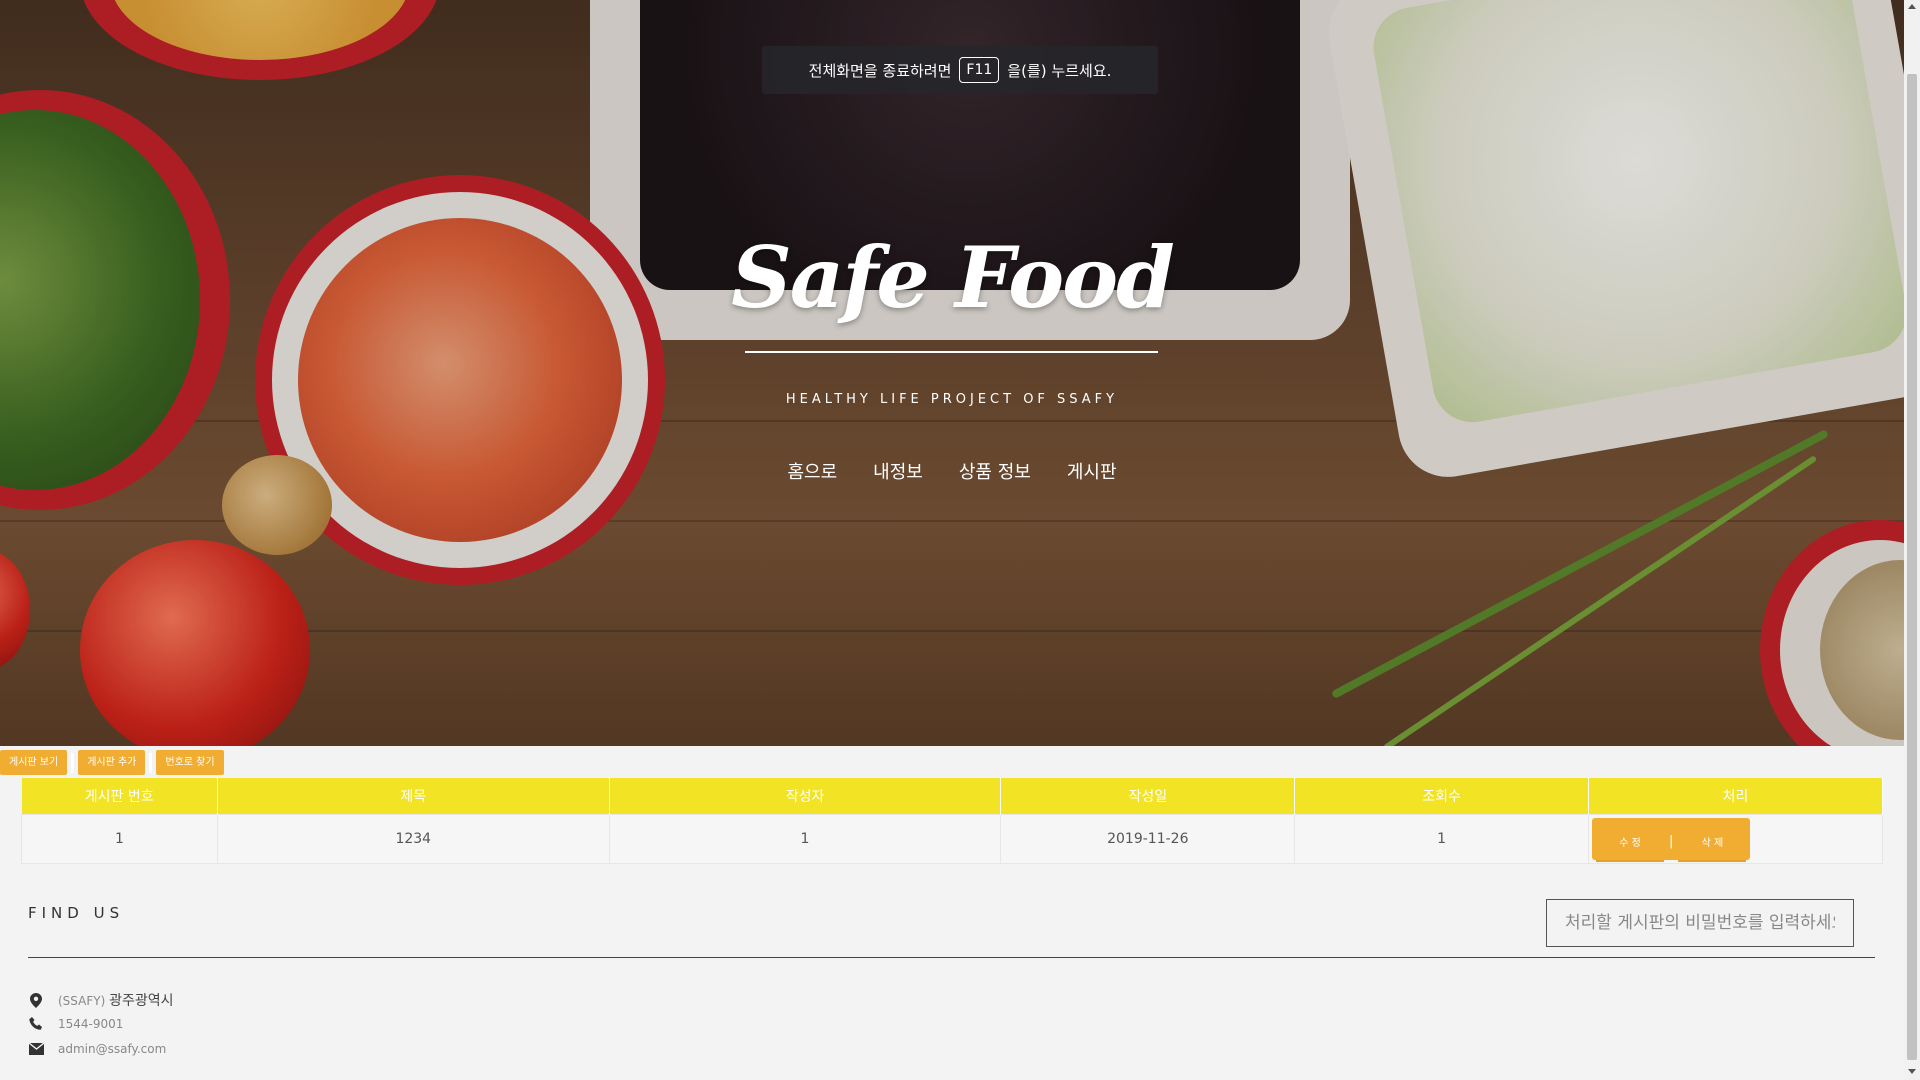 This screenshot has width=1920, height=1080. What do you see at coordinates (1442, 796) in the screenshot?
I see `header-views: 조회수` at bounding box center [1442, 796].